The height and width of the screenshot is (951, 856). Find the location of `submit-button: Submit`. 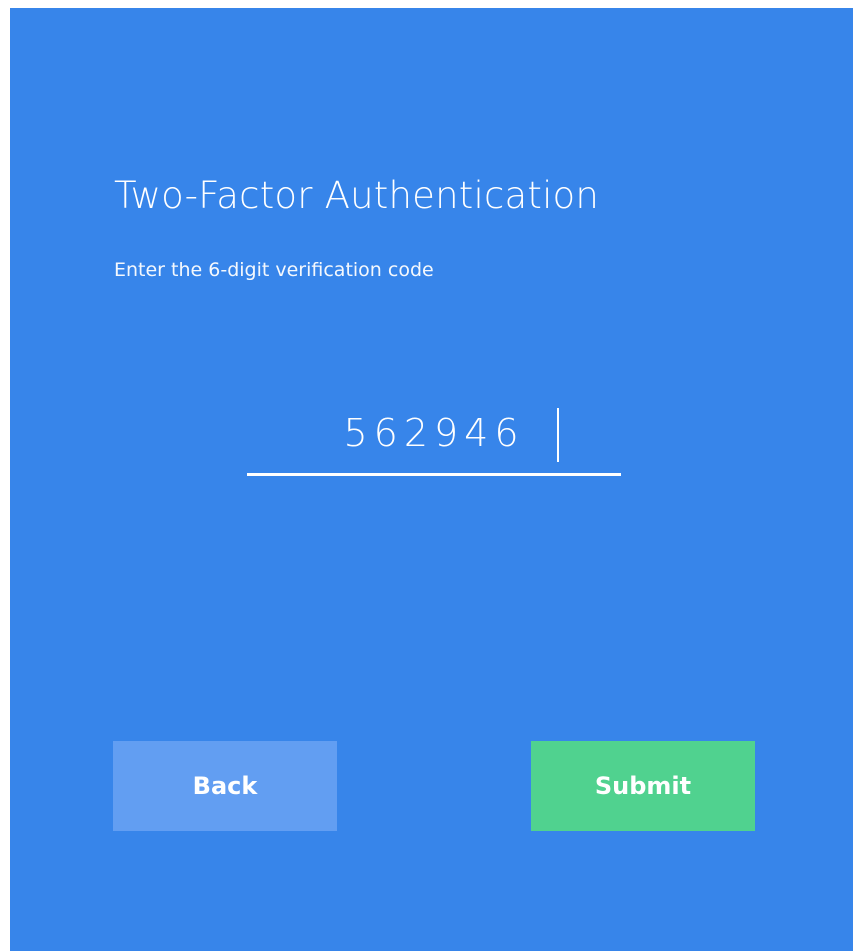

submit-button: Submit is located at coordinates (643, 786).